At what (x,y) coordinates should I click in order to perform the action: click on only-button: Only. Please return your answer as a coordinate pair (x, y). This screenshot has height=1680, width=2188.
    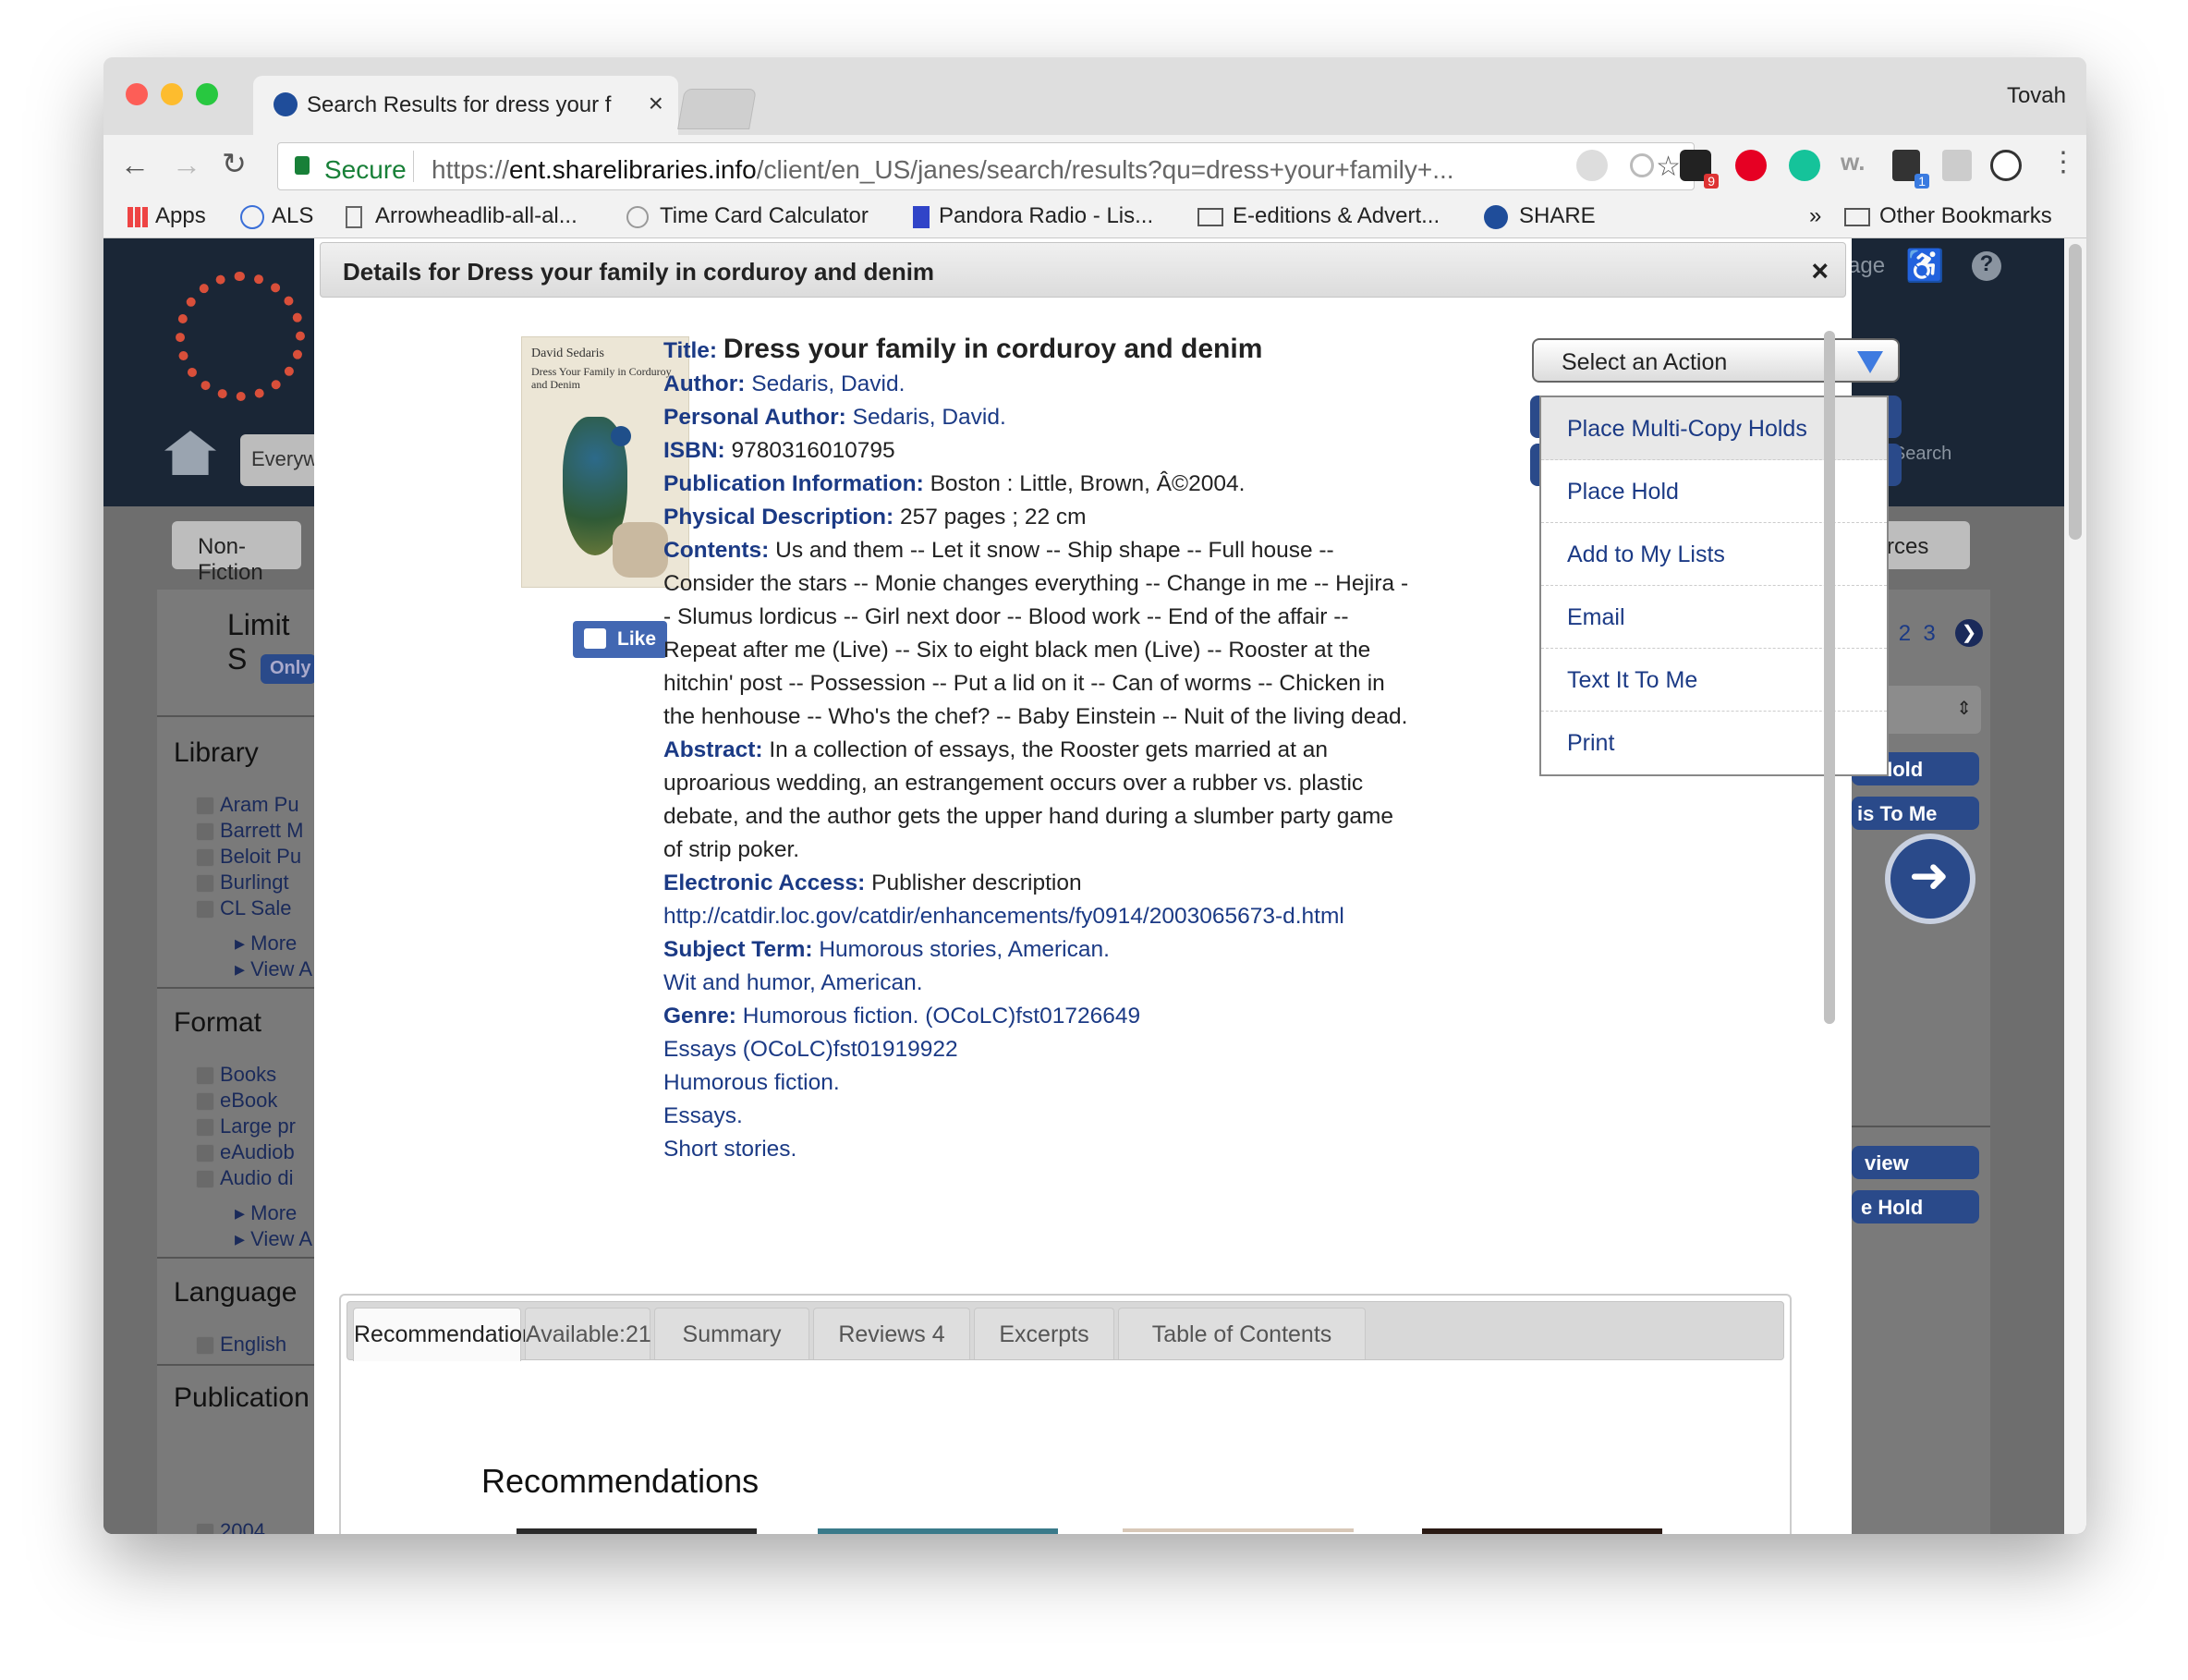
    Looking at the image, I should click on (289, 669).